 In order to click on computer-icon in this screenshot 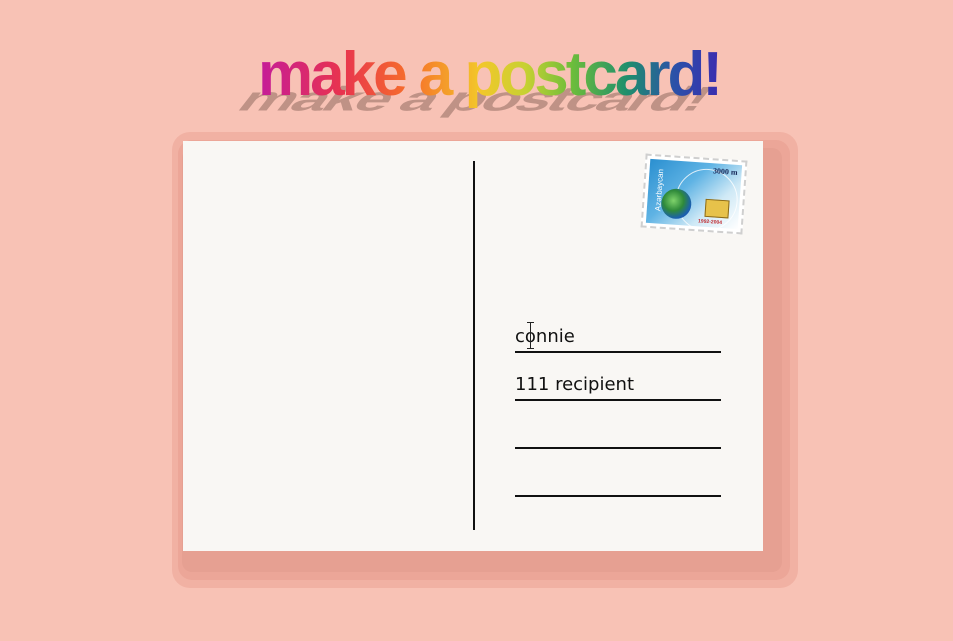, I will do `click(717, 208)`.